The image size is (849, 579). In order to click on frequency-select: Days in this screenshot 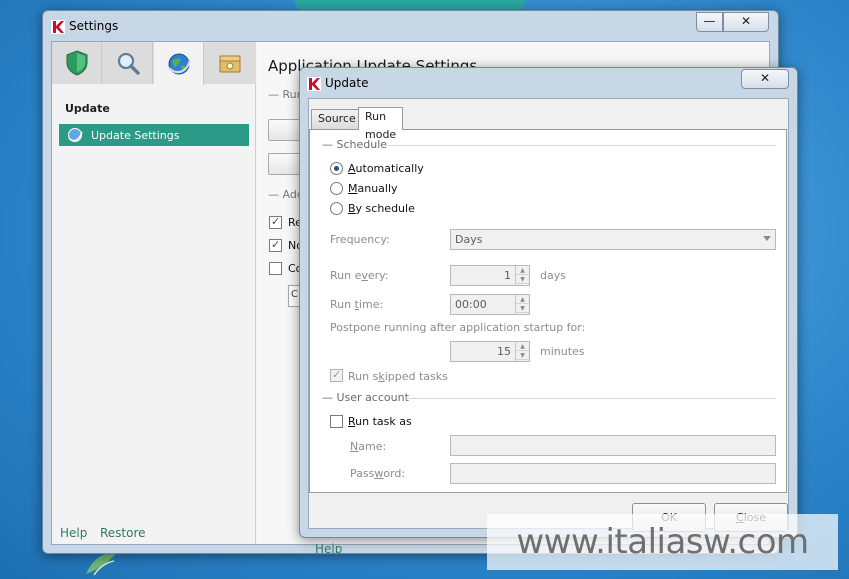, I will do `click(613, 239)`.